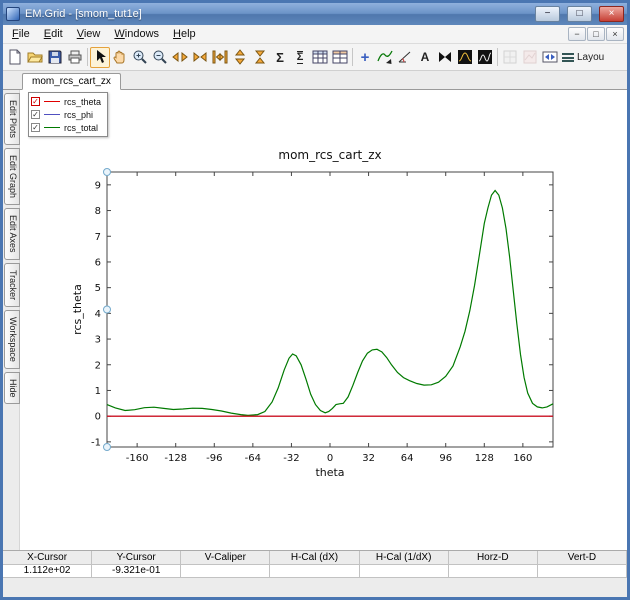 The width and height of the screenshot is (630, 600). Describe the element at coordinates (484, 458) in the screenshot. I see `svg-text: 128` at that location.